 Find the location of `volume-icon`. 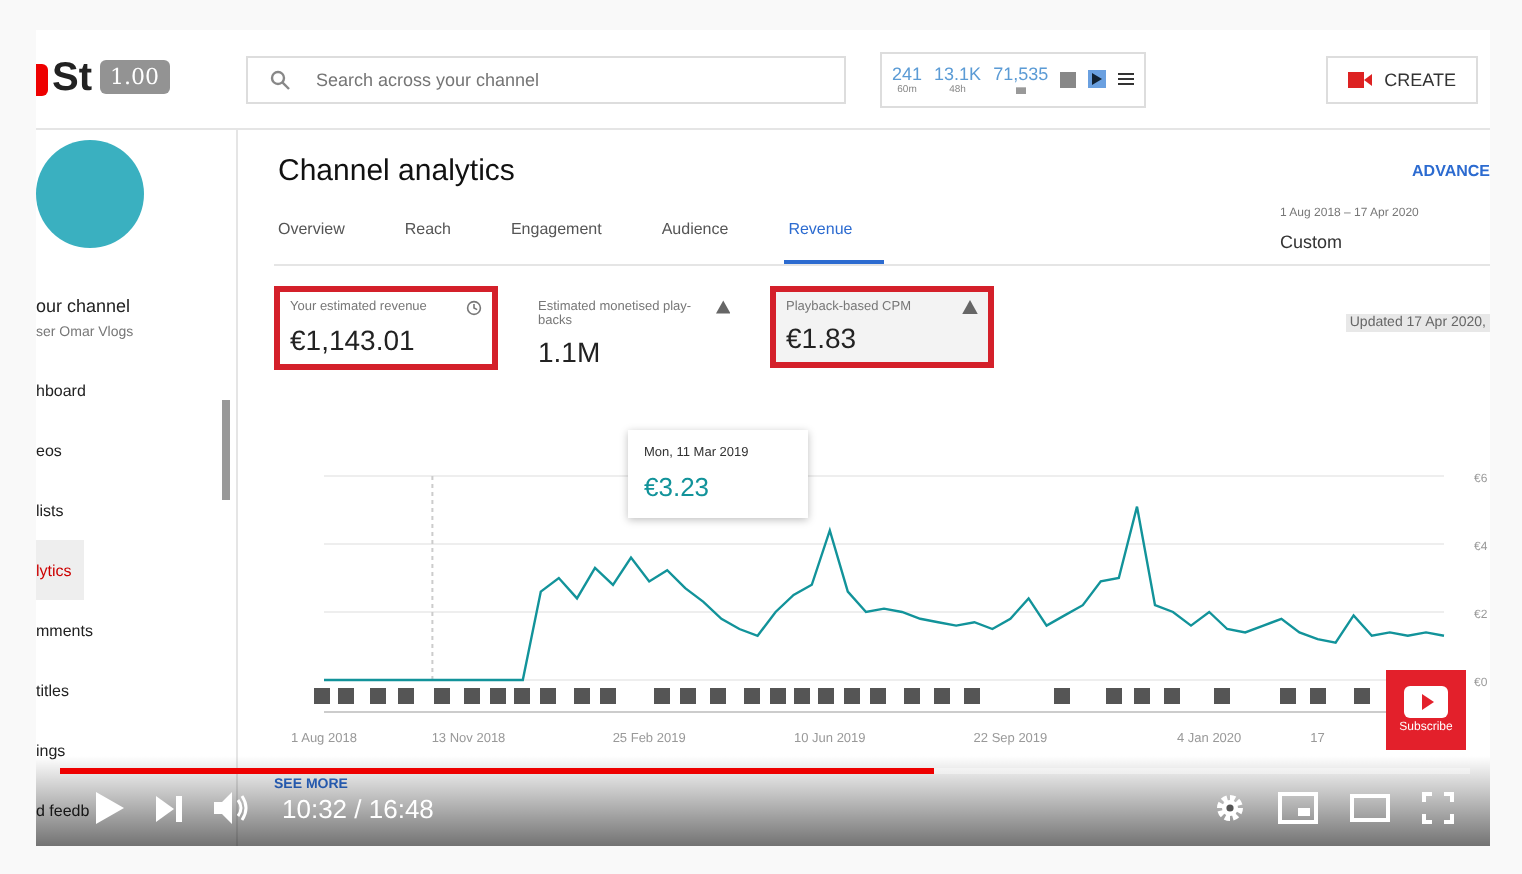

volume-icon is located at coordinates (232, 808).